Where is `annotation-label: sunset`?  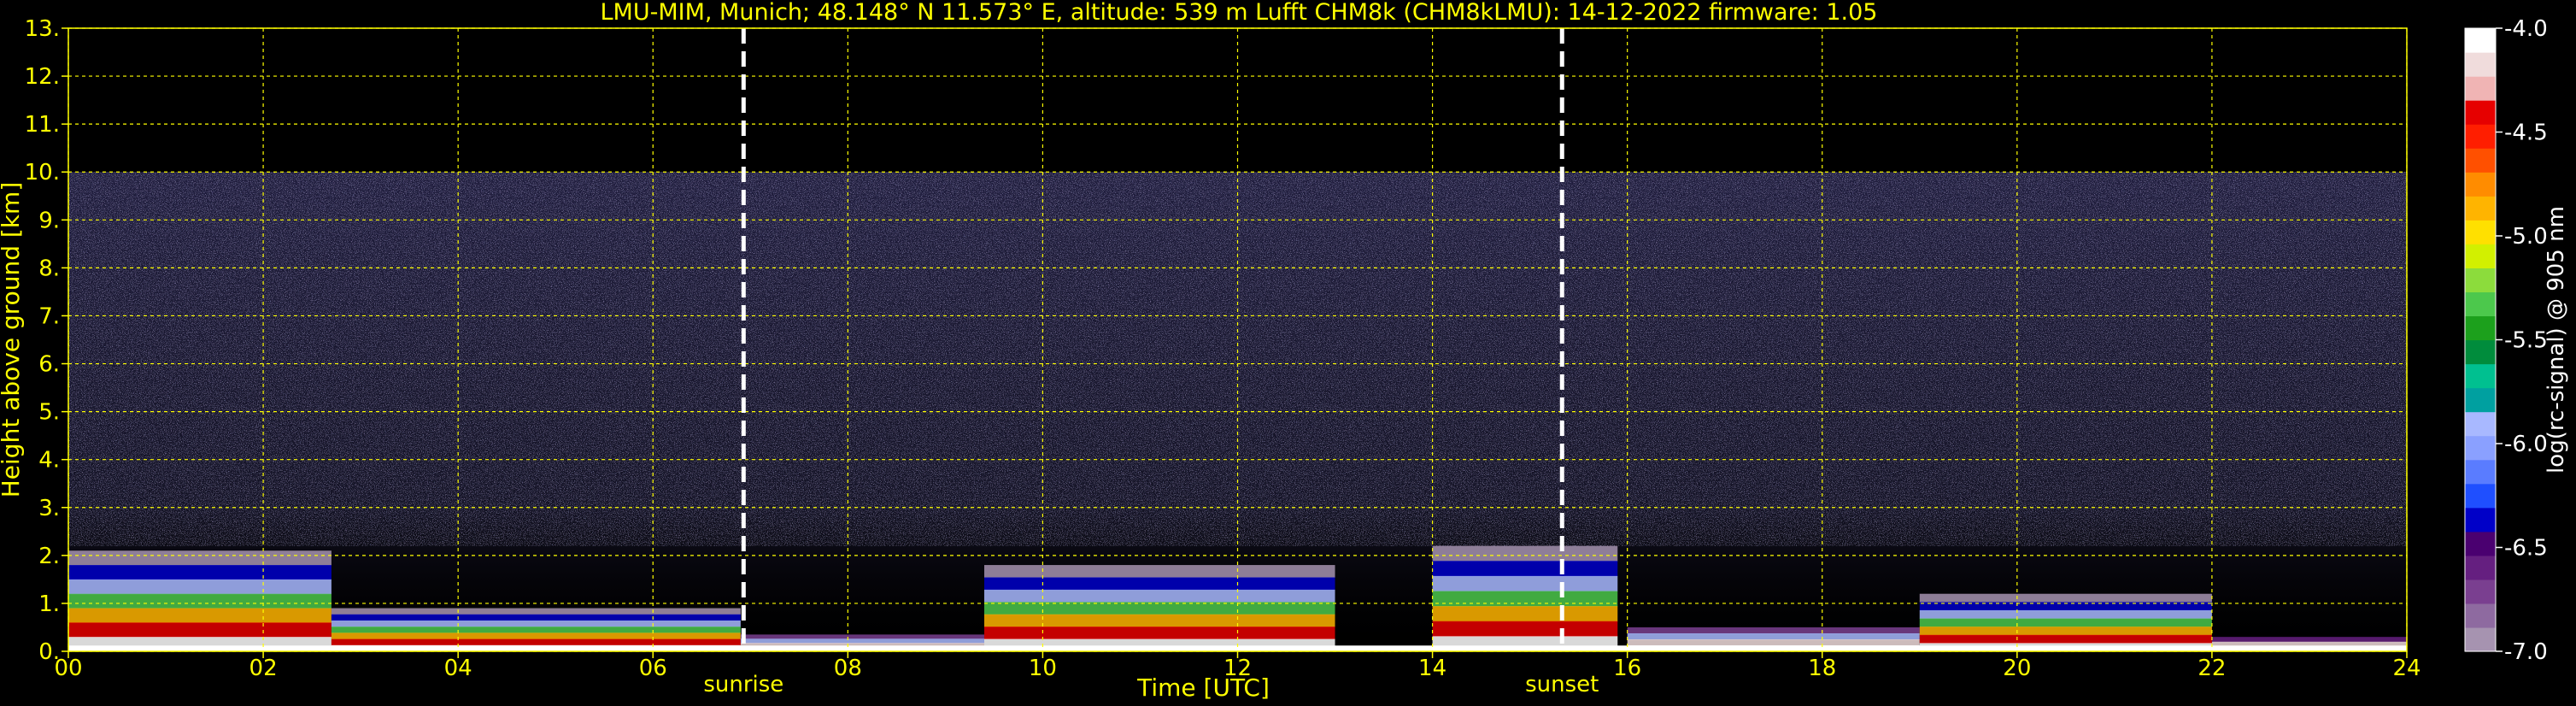 annotation-label: sunset is located at coordinates (1562, 684).